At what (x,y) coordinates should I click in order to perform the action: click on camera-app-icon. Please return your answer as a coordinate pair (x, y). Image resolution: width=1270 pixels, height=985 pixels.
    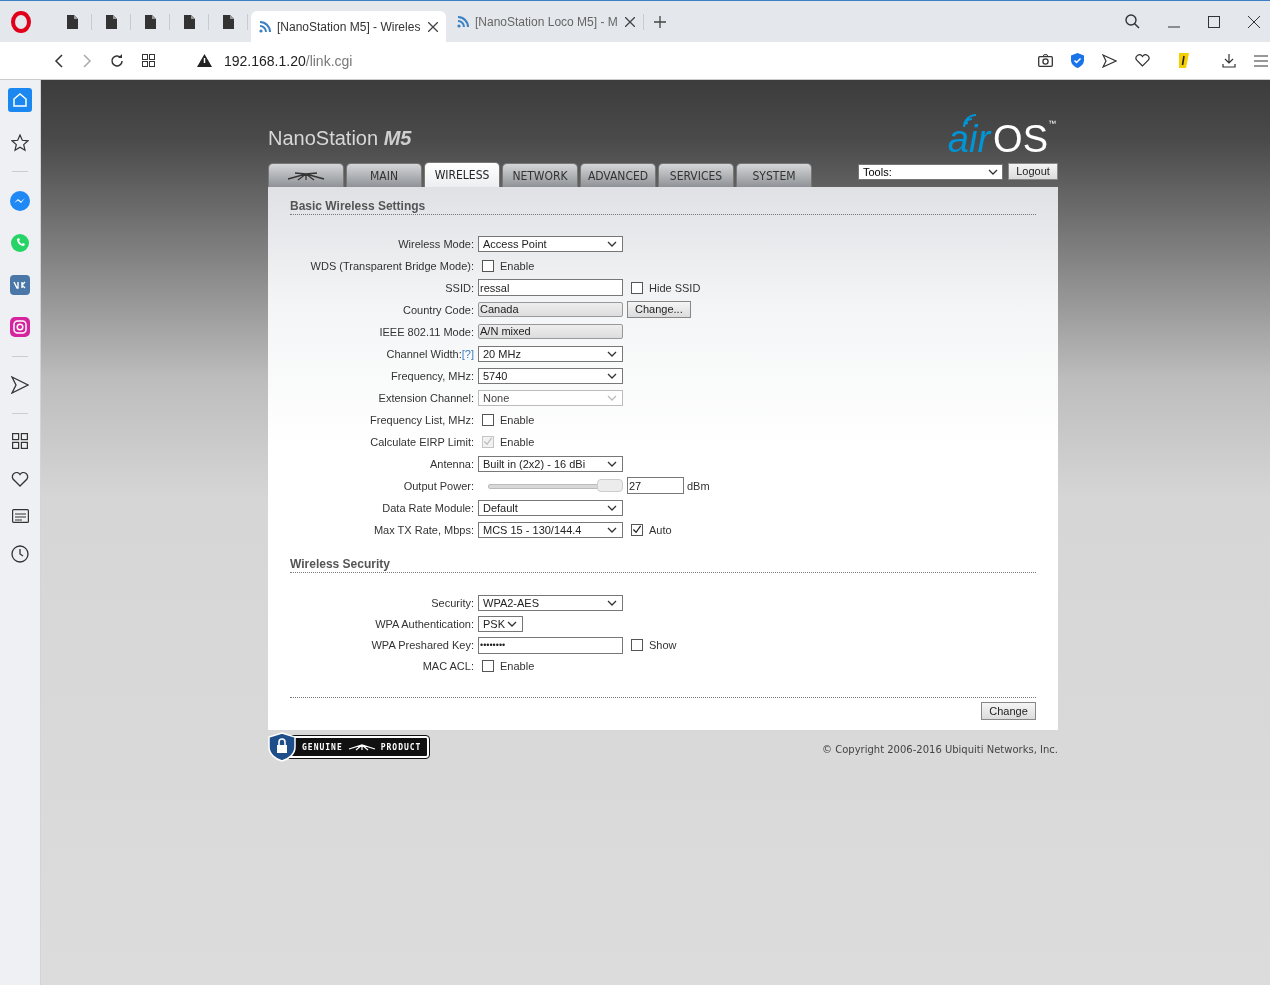
    Looking at the image, I should click on (20, 327).